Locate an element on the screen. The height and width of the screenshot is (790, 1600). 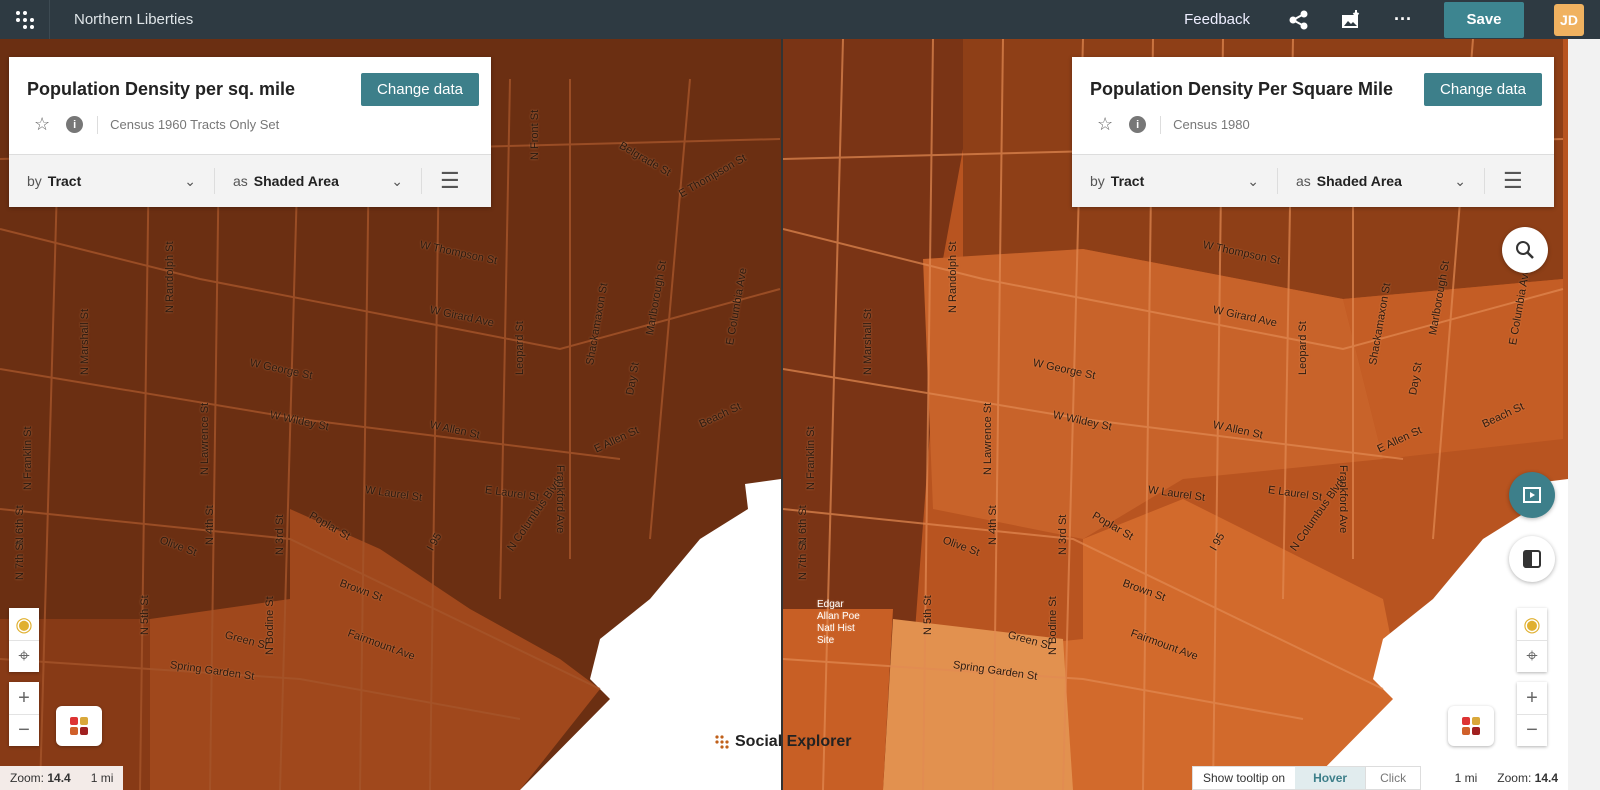
search-icon is located at coordinates (1525, 250).